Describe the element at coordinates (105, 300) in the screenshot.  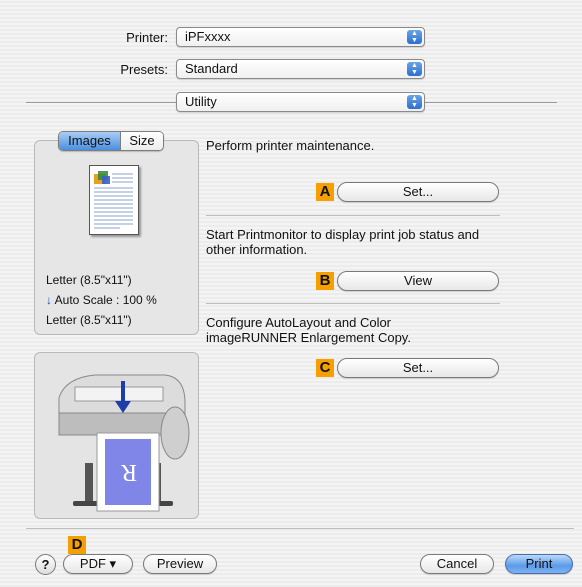
I see `auto-scale-text: Auto Scale : 100 %` at that location.